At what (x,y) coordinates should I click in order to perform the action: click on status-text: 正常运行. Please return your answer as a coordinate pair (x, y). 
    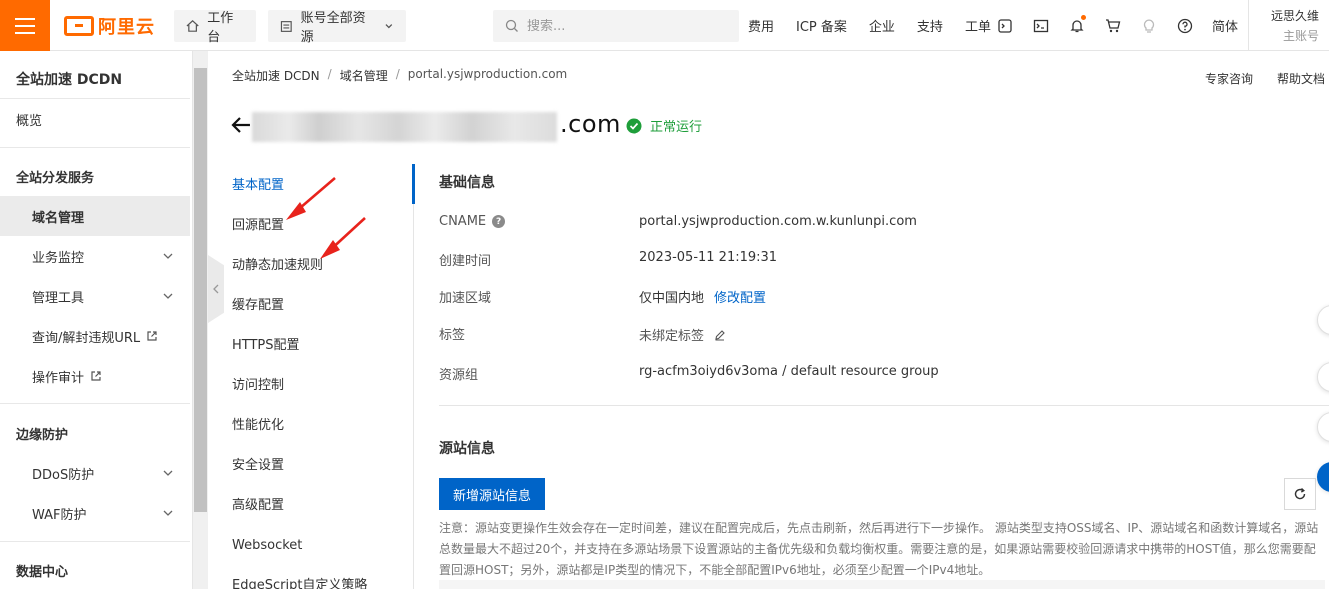
    Looking at the image, I should click on (676, 127).